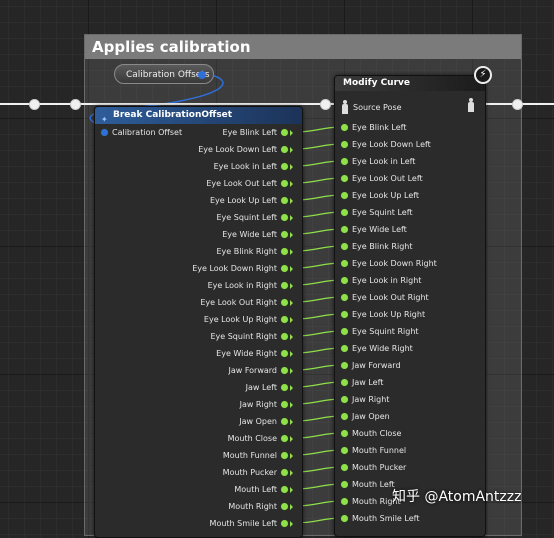 The image size is (554, 538). Describe the element at coordinates (242, 268) in the screenshot. I see `output-pin-row: Eye Look Down Right` at that location.